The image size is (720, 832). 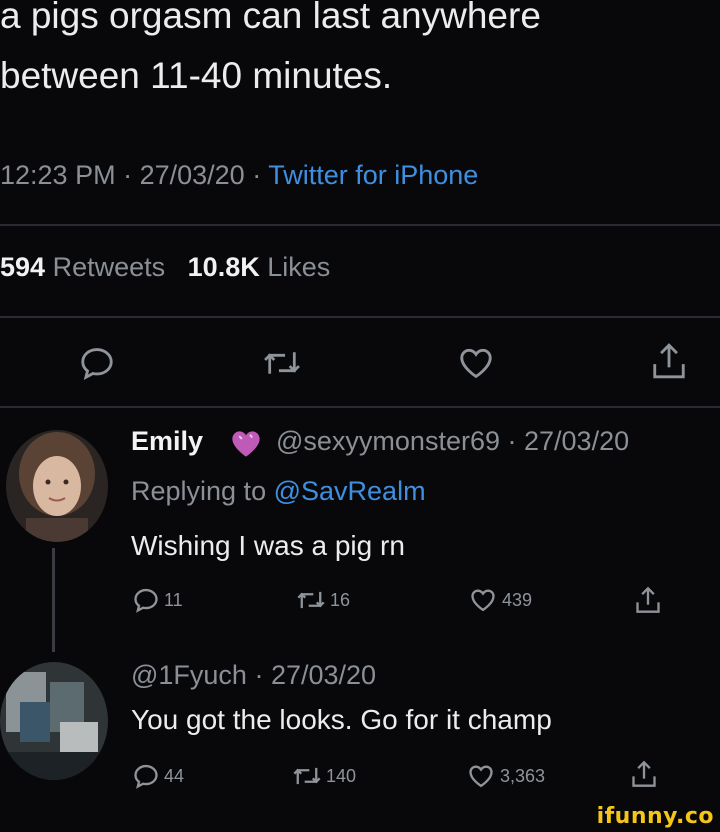 I want to click on retweet-button: 16, so click(x=323, y=600).